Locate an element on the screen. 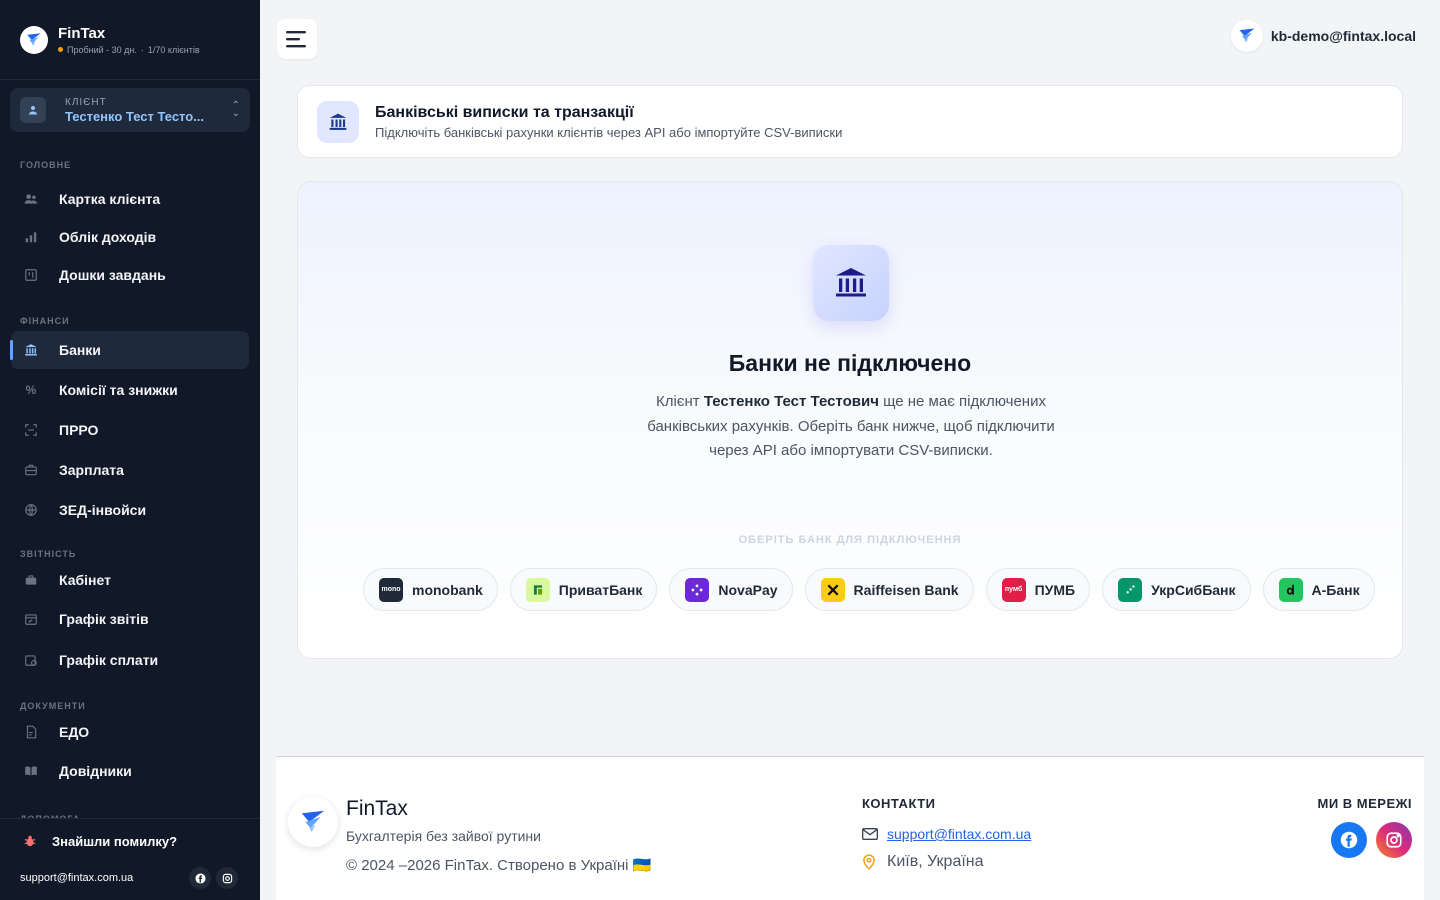  sidebar-item-salary: Зарплата is located at coordinates (130, 470).